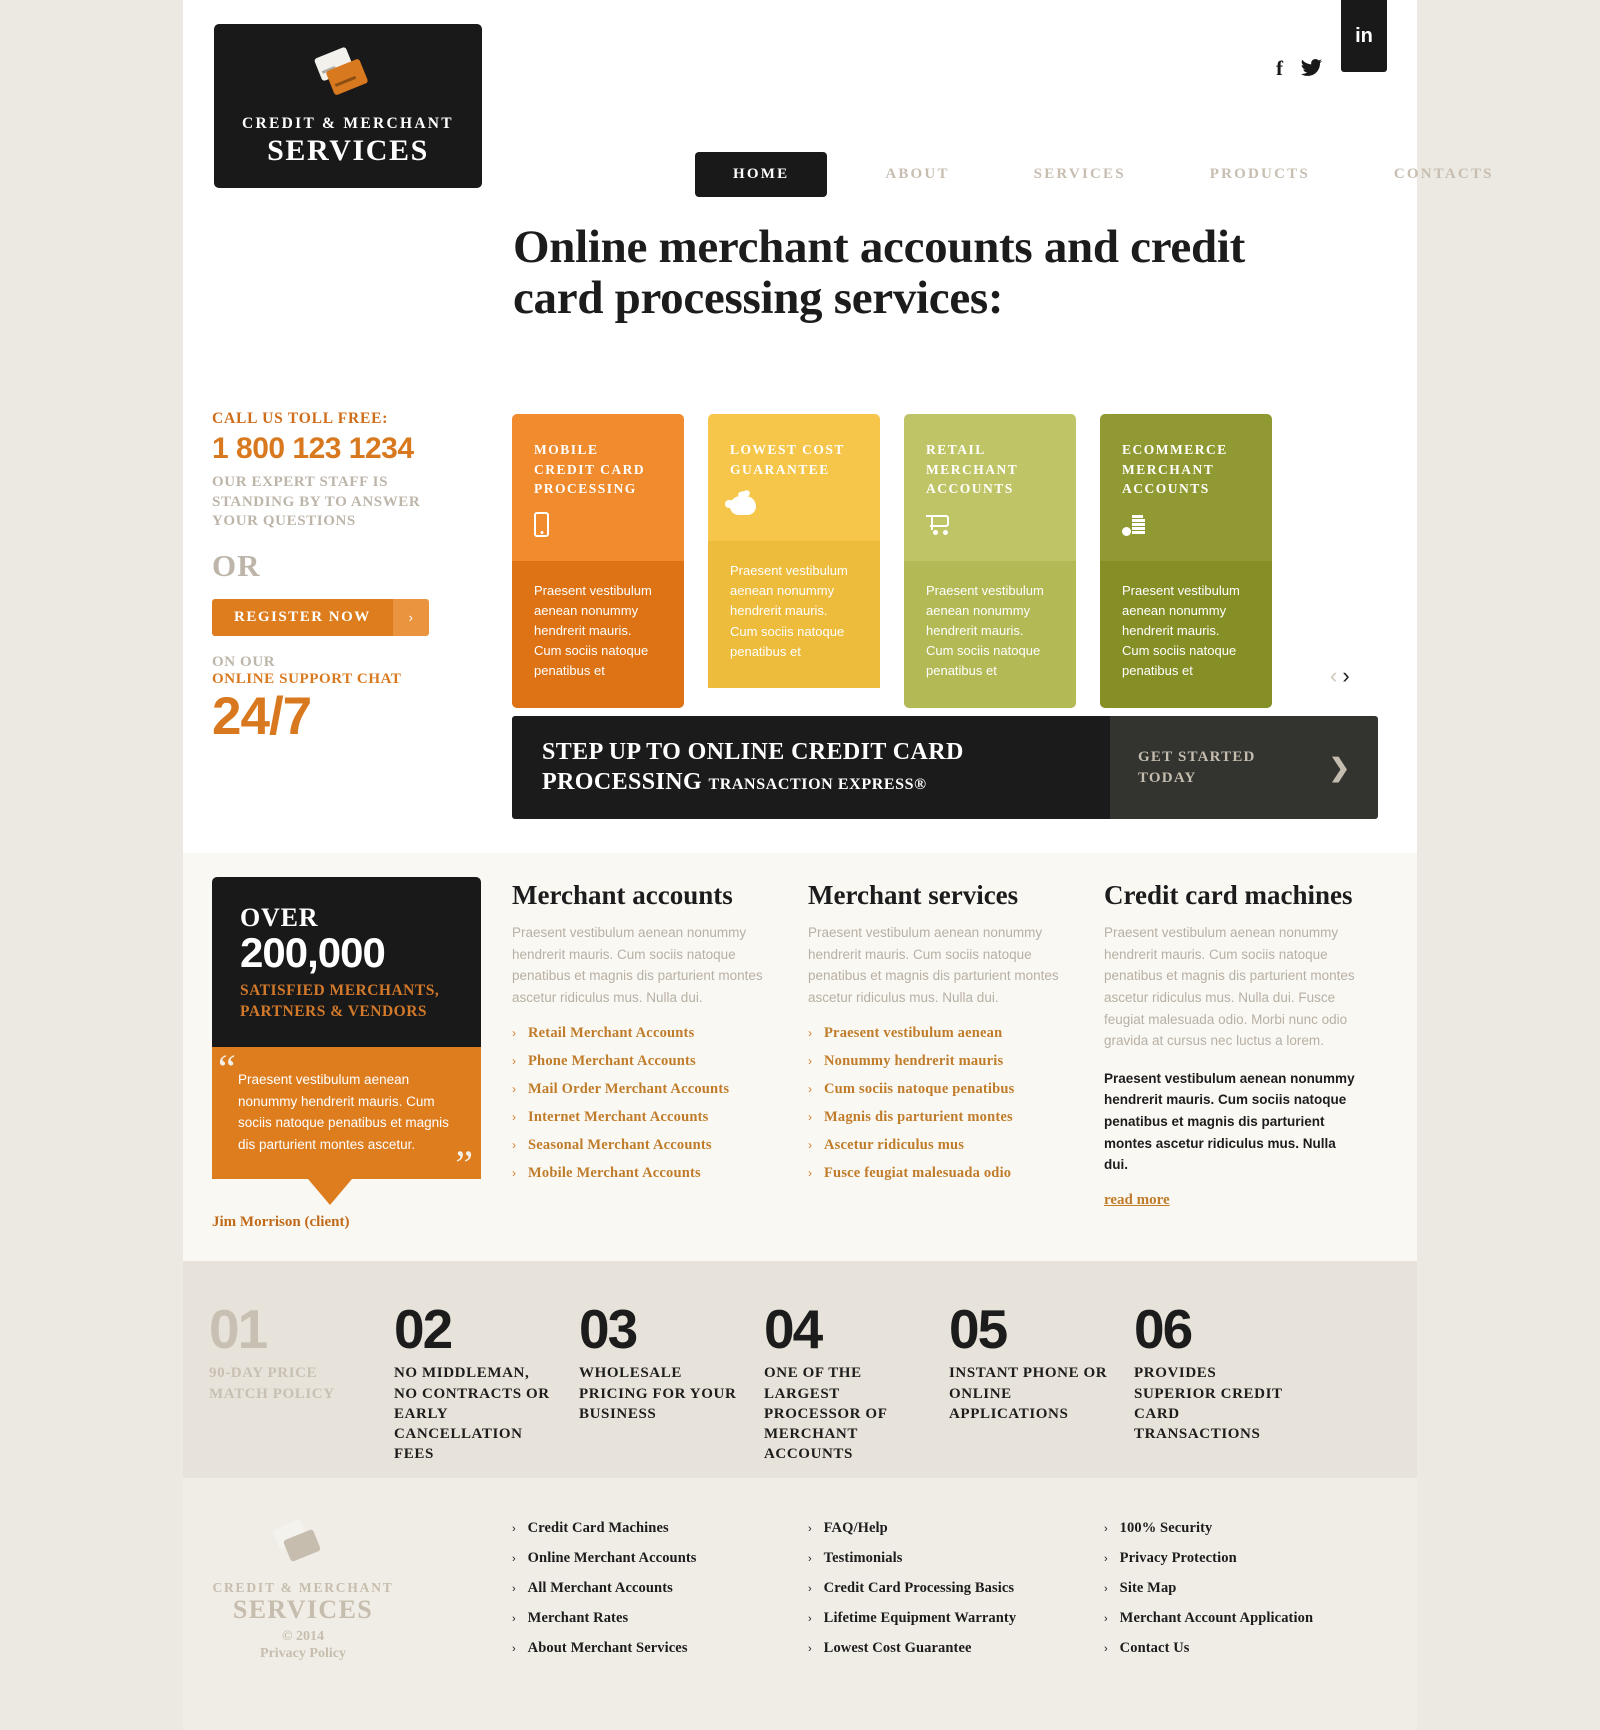  What do you see at coordinates (1252, 1648) in the screenshot?
I see `list-item: › Contact Us` at bounding box center [1252, 1648].